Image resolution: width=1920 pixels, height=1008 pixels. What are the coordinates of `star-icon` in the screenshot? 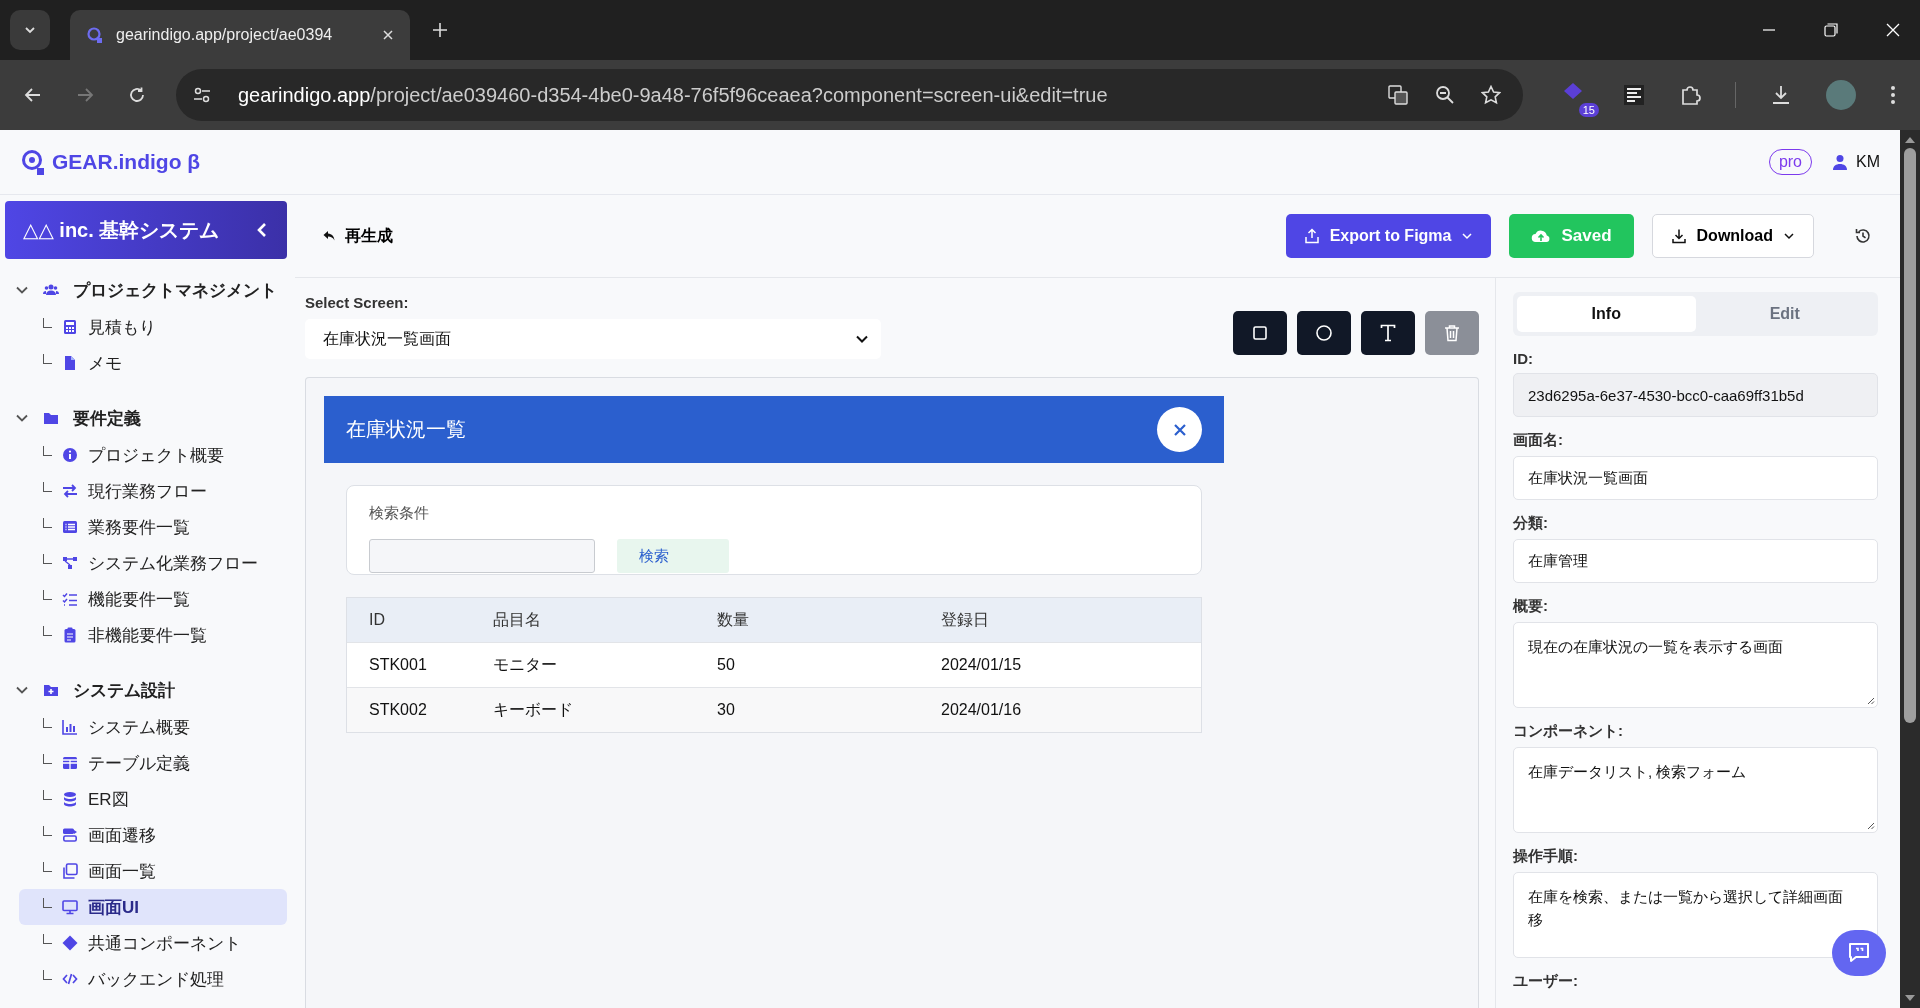 It's located at (1491, 95).